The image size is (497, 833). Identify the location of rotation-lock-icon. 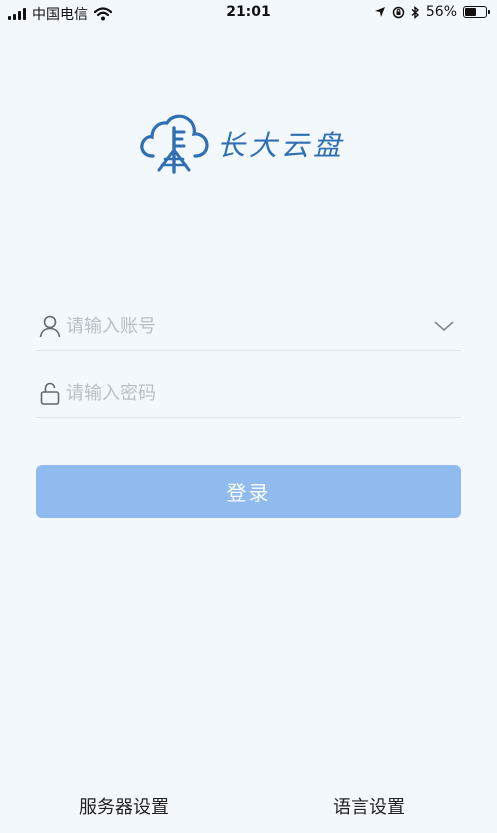
(398, 12).